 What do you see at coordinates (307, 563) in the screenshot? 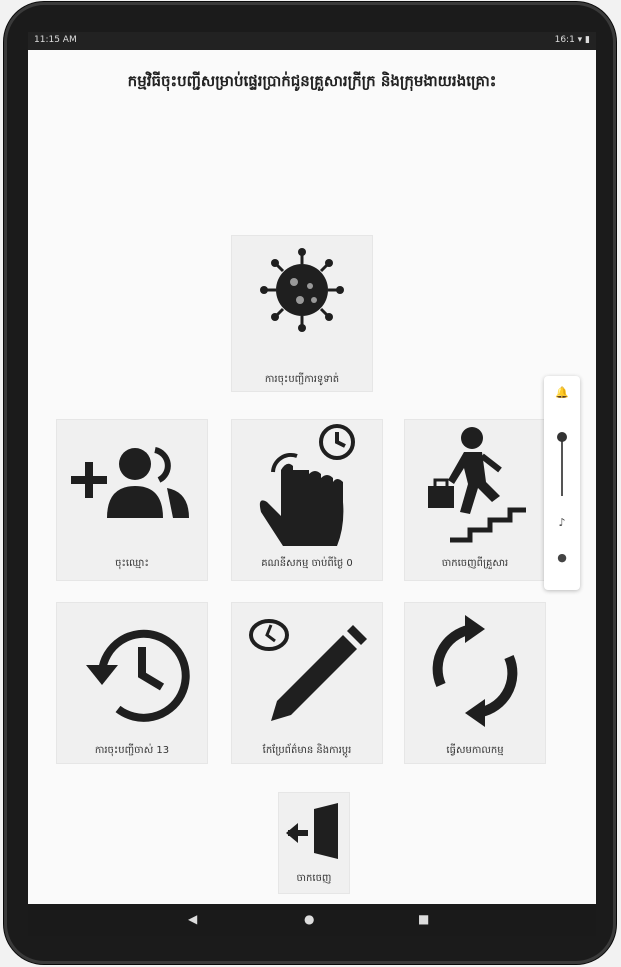
I see `tile-active-account-label: គណនីសកម្ម ចាប់ពីថ្ងៃ 0` at bounding box center [307, 563].